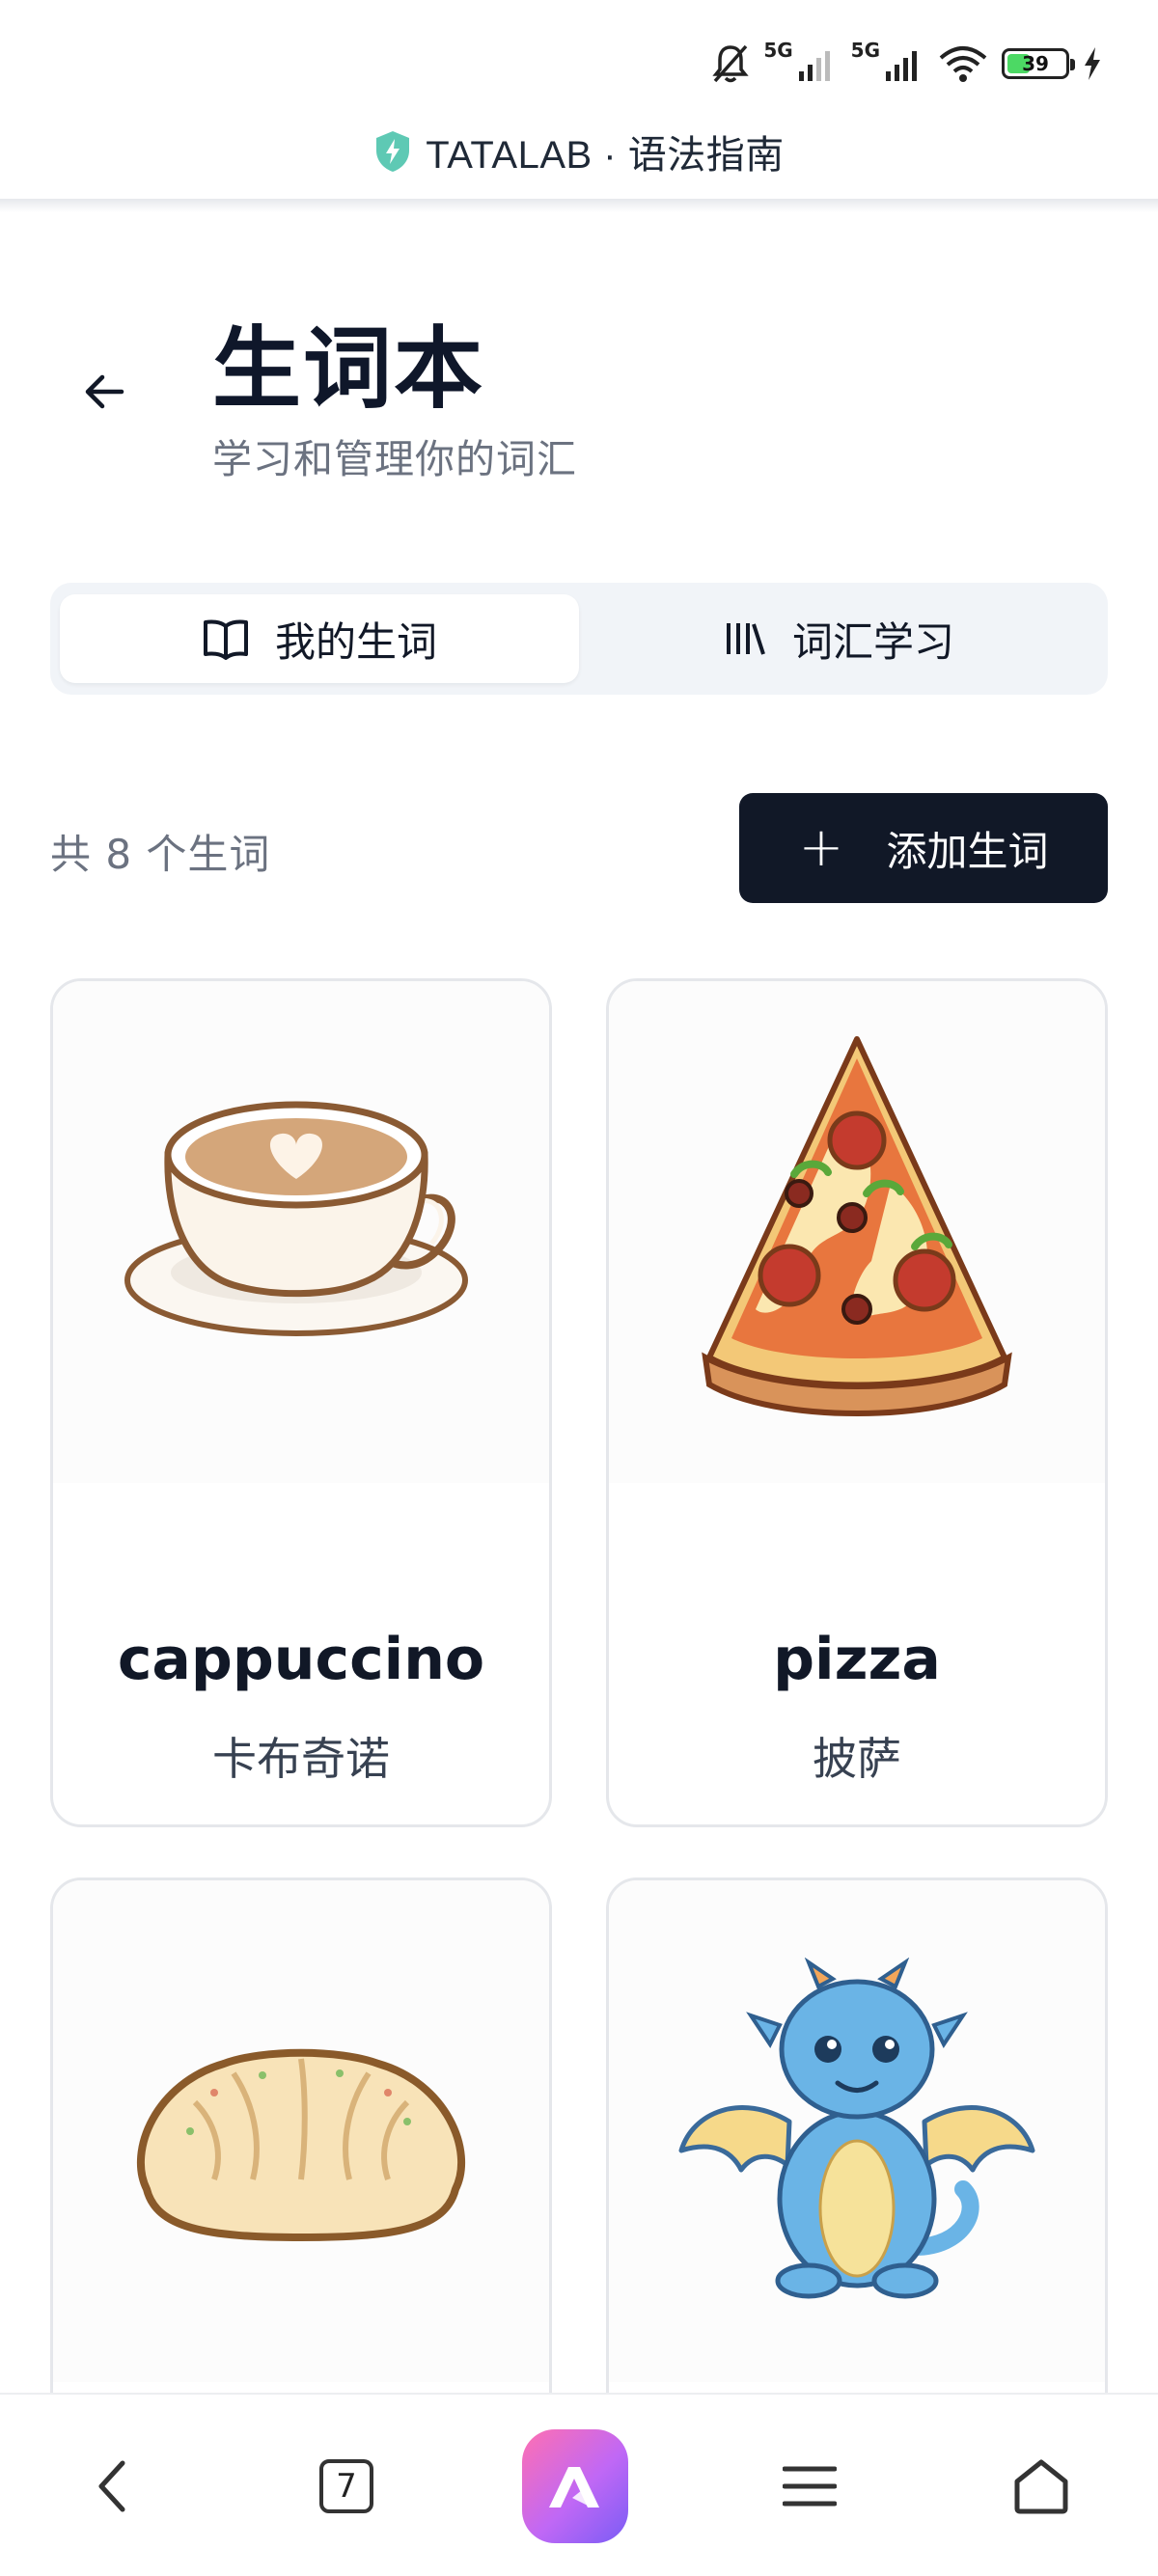  I want to click on card-word: cappuccino, so click(301, 1659).